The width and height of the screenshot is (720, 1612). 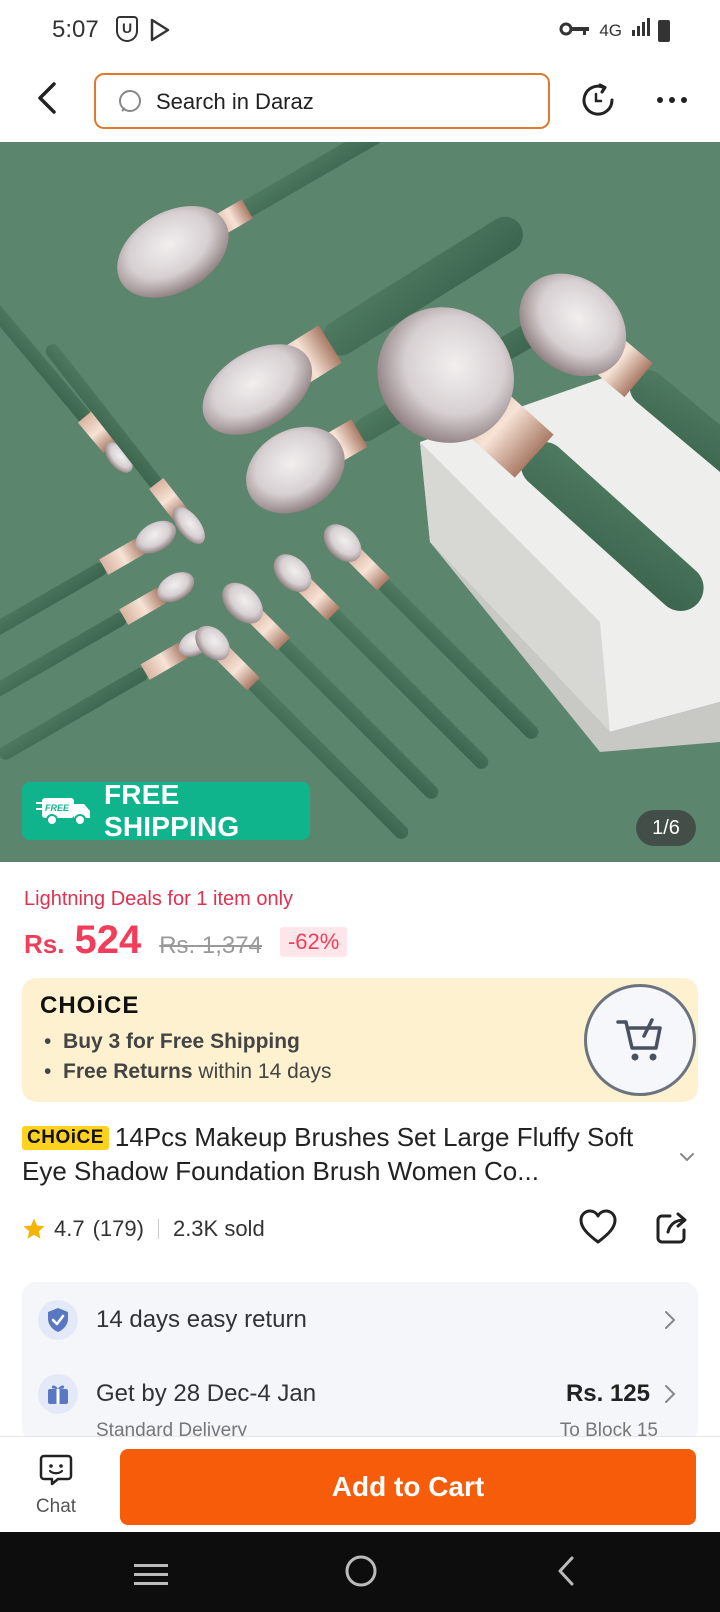 I want to click on shield-check-icon, so click(x=58, y=1320).